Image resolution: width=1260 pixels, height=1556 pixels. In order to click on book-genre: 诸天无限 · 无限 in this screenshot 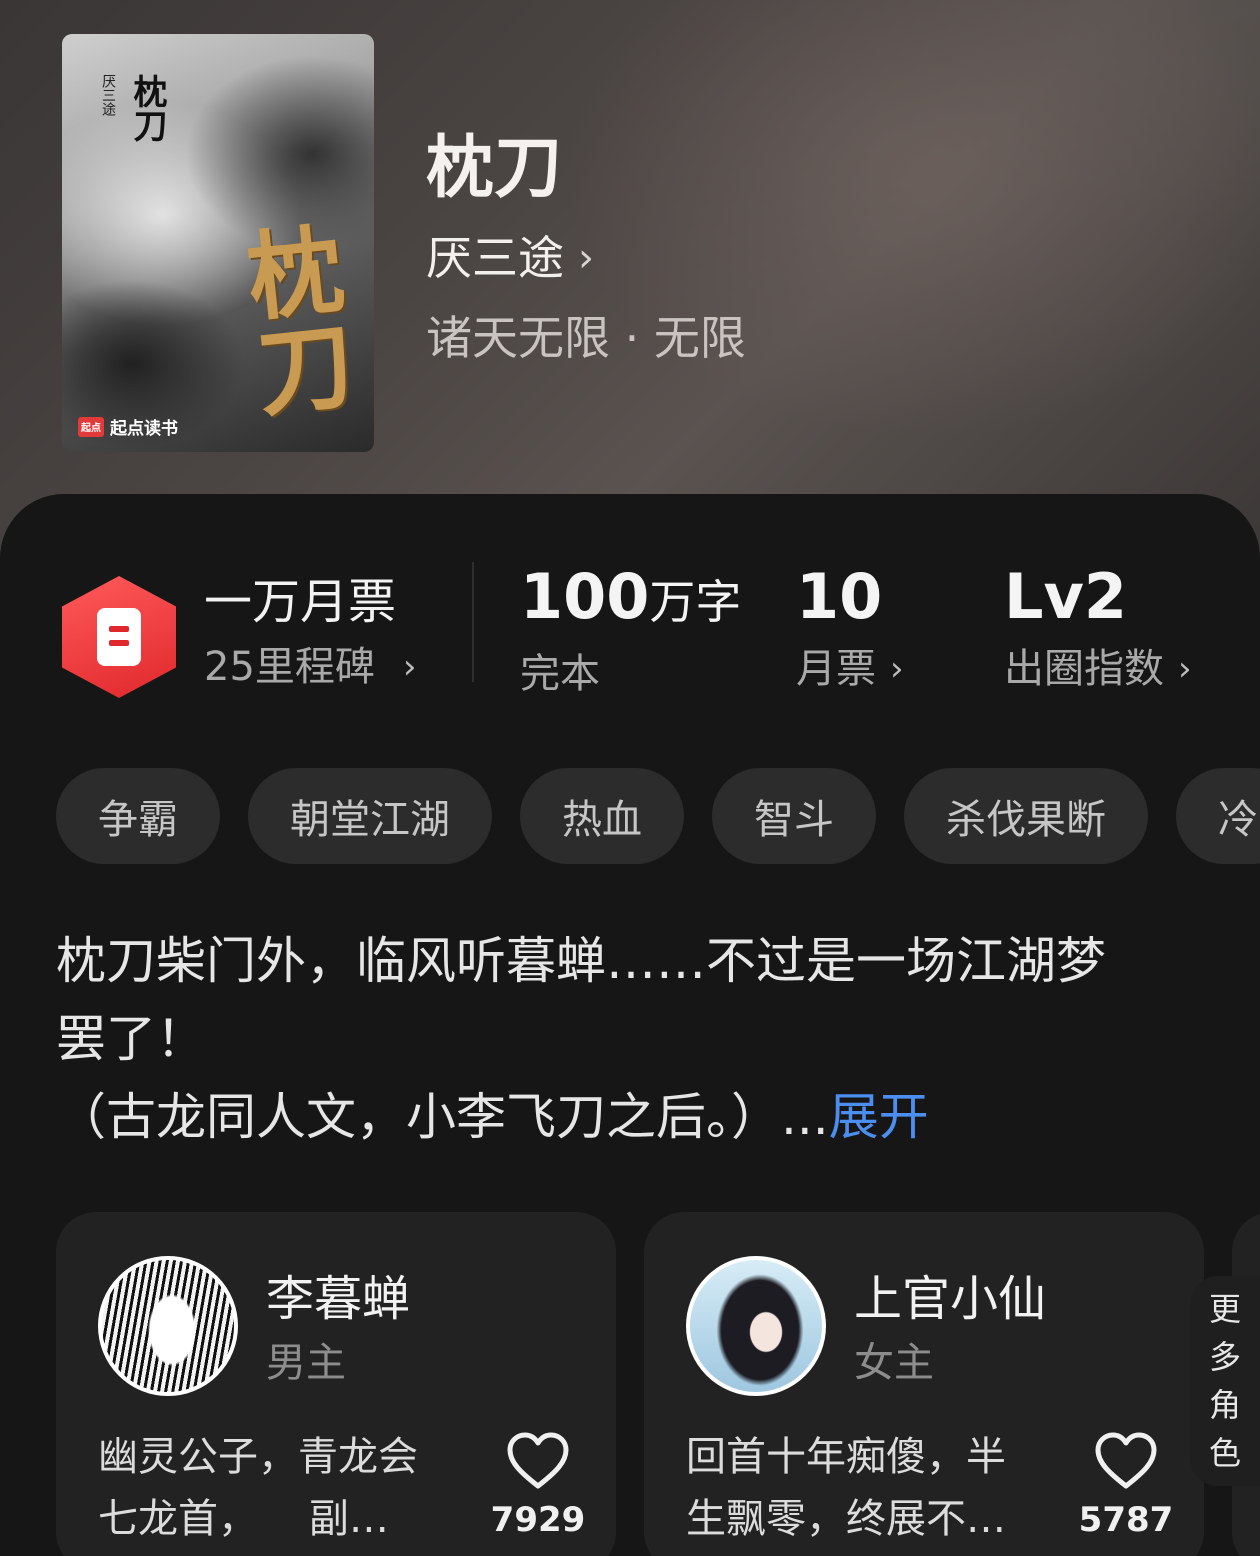, I will do `click(586, 338)`.